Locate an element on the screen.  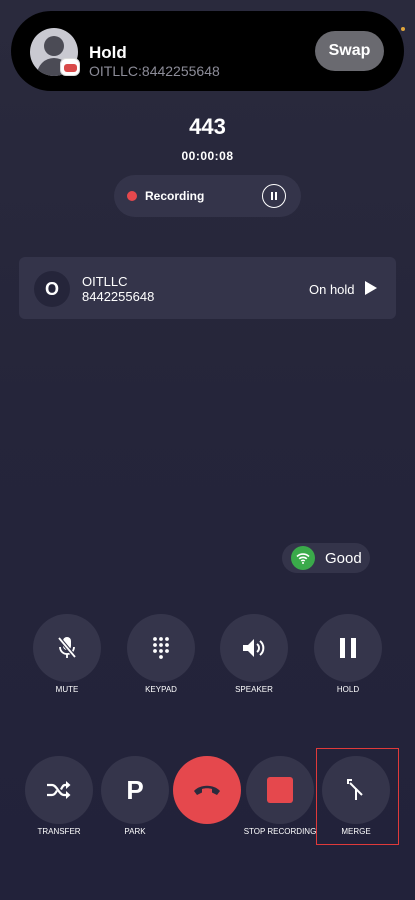
status-indicator-dot is located at coordinates (403, 29).